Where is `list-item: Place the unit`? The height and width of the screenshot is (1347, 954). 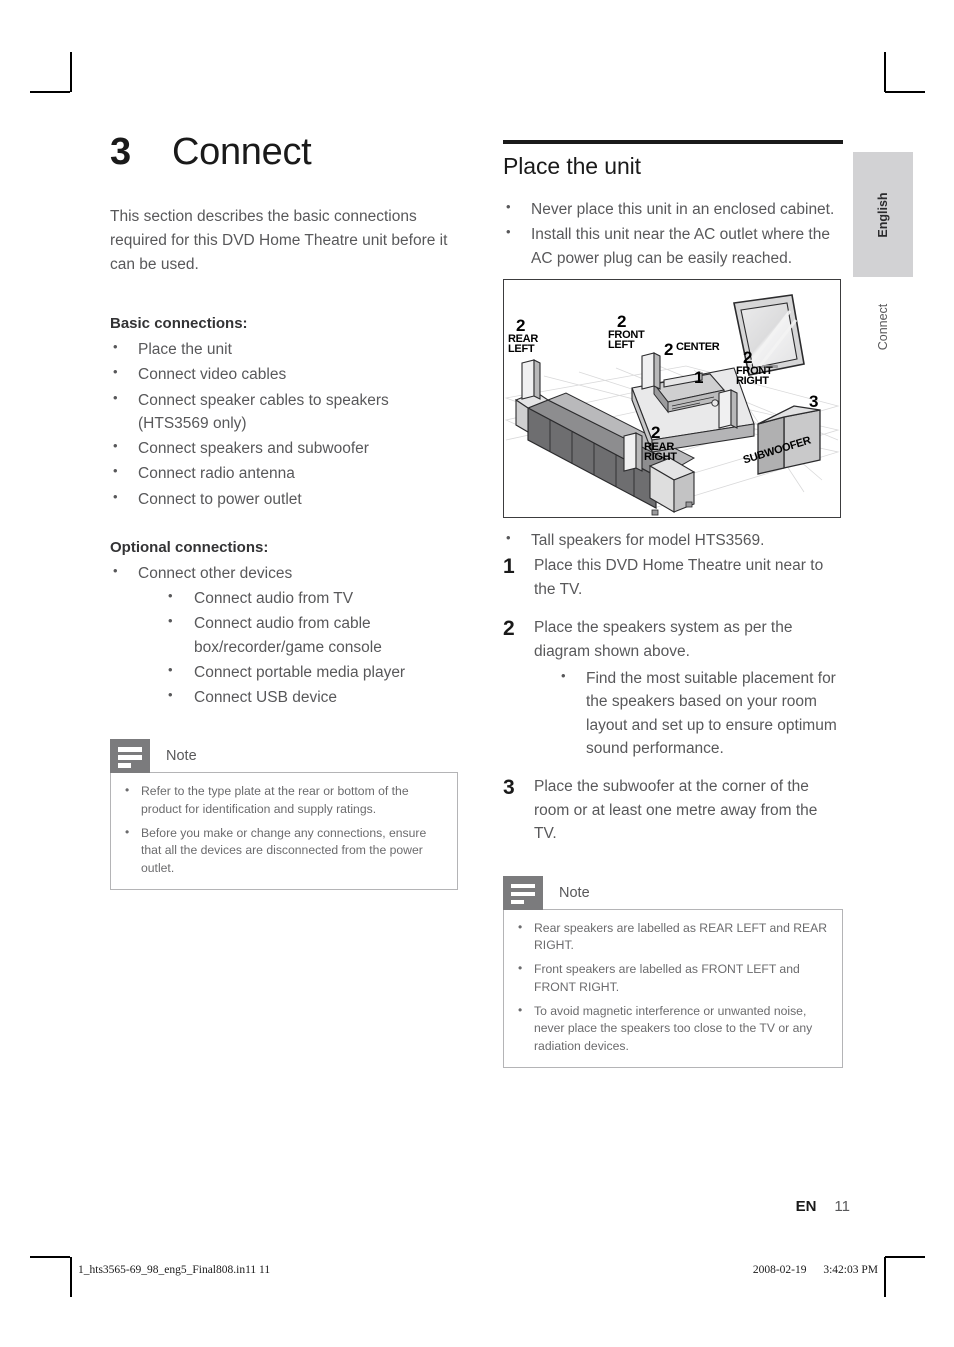
list-item: Place the unit is located at coordinates (284, 349).